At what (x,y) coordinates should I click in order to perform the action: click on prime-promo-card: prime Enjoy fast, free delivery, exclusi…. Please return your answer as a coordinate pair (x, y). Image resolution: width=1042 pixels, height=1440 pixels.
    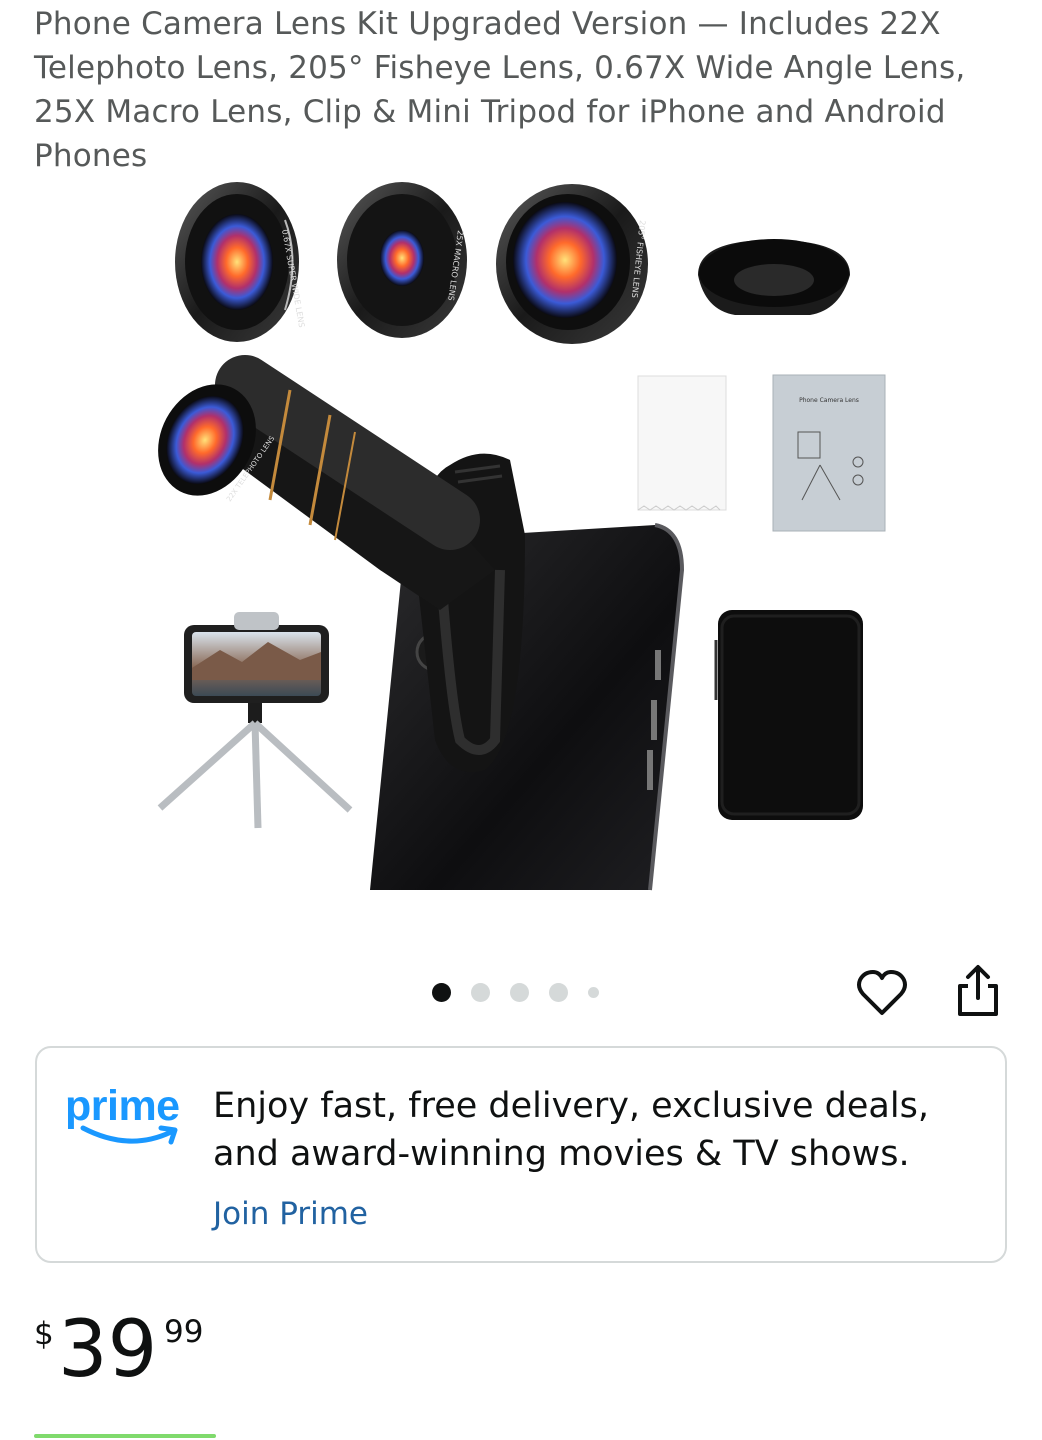
    Looking at the image, I should click on (521, 1154).